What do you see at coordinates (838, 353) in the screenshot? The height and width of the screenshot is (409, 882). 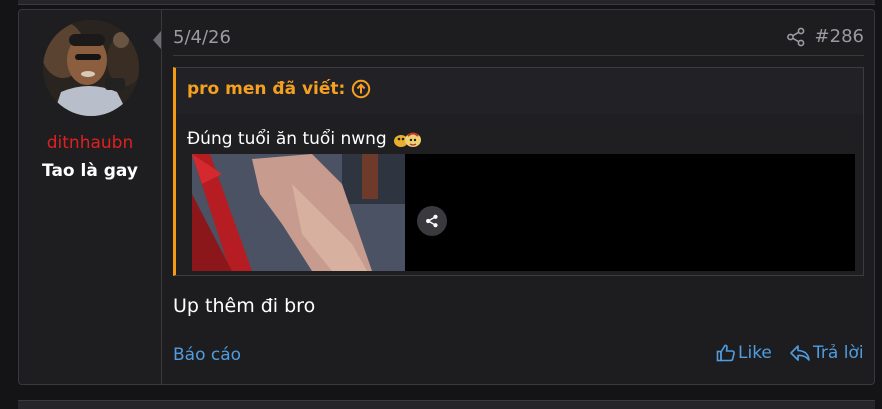 I see `reply-label: Trả lời` at bounding box center [838, 353].